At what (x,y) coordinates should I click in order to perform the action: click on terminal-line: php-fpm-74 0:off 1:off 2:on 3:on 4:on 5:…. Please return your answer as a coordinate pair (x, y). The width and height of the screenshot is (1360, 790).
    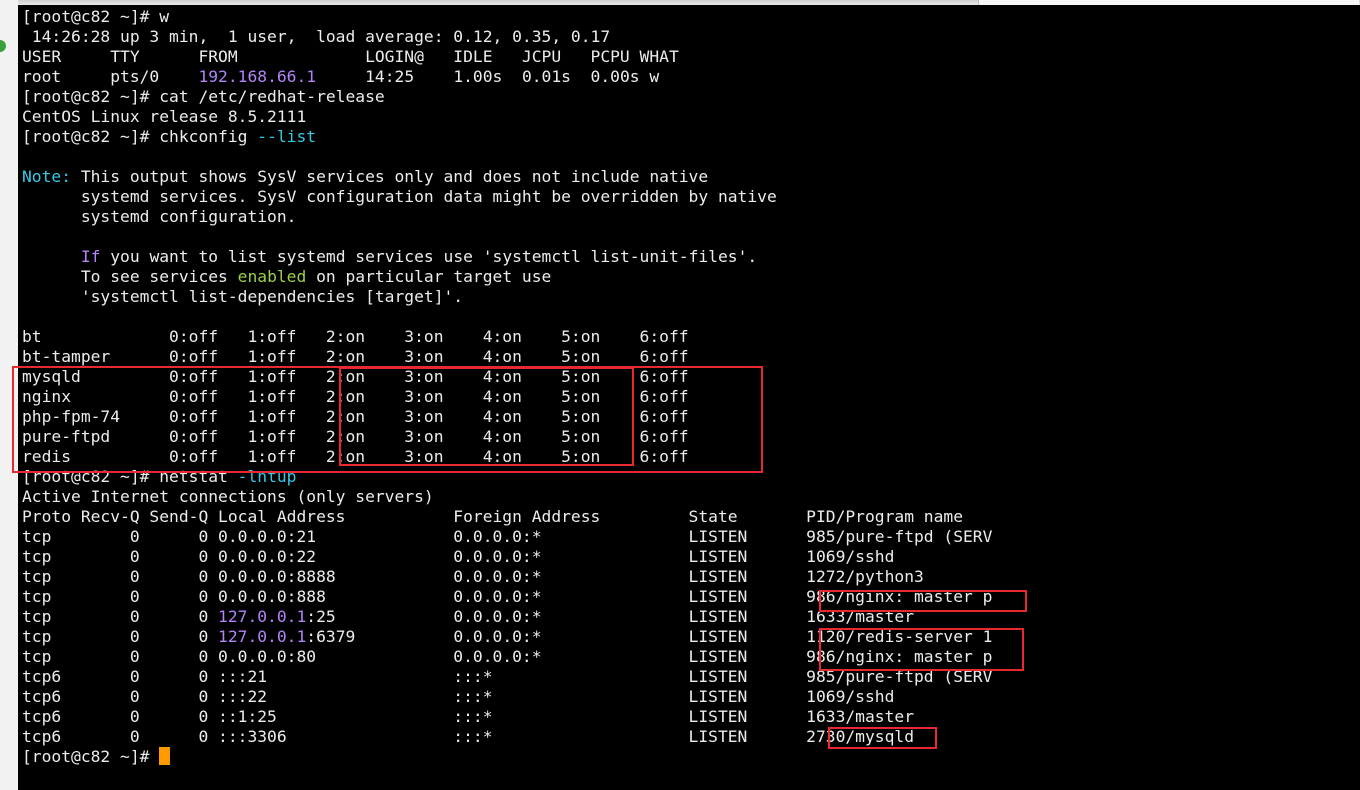
    Looking at the image, I should click on (355, 417).